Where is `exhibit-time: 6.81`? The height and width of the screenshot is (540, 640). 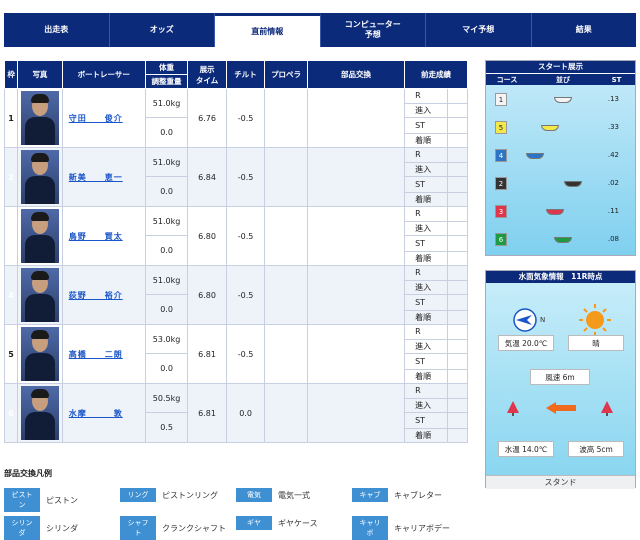
exhibit-time: 6.81 is located at coordinates (207, 354).